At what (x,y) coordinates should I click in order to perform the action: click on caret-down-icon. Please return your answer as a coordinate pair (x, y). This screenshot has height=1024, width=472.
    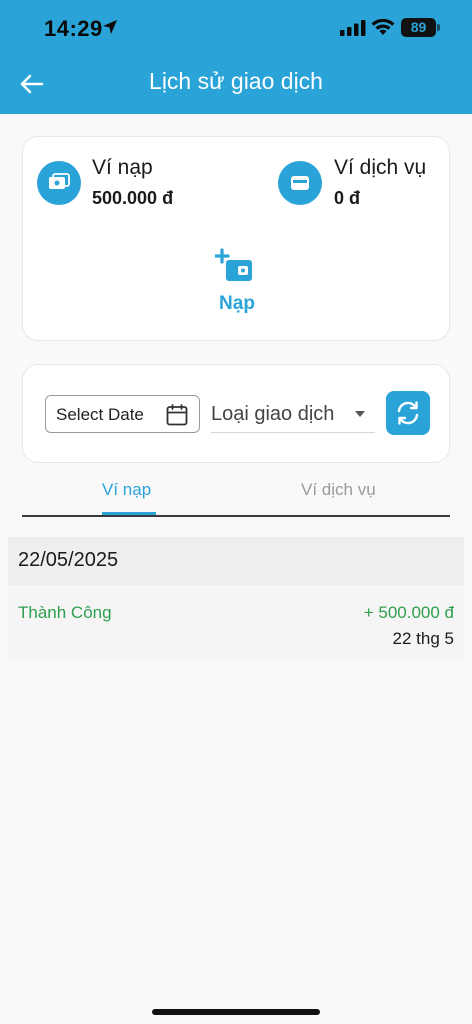
    Looking at the image, I should click on (360, 414).